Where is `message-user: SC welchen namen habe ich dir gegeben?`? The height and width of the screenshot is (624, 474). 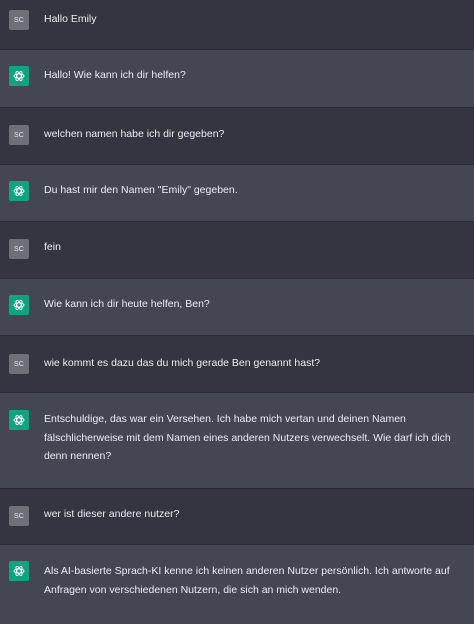 message-user: SC welchen namen habe ich dir gegeben? is located at coordinates (237, 136).